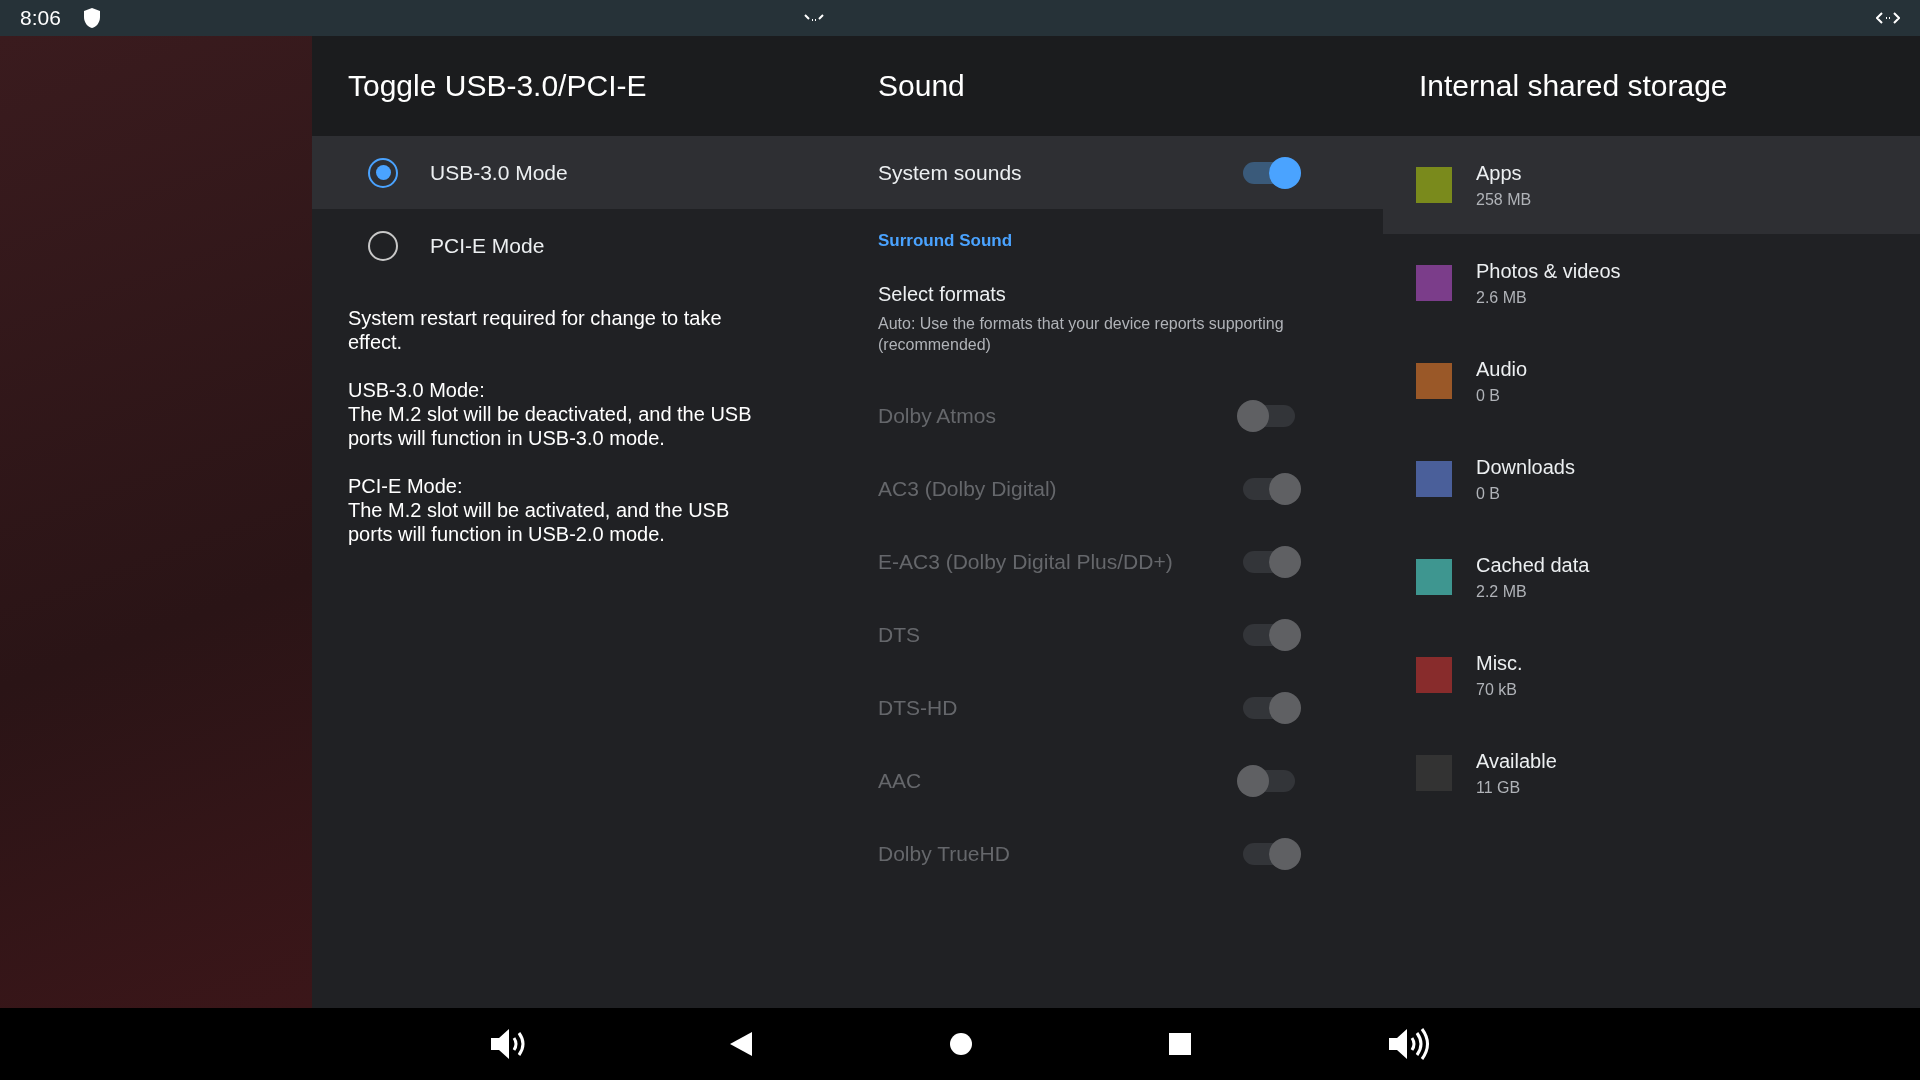 The height and width of the screenshot is (1080, 1920). Describe the element at coordinates (497, 86) in the screenshot. I see `panel-title: Toggle USB-3.0/PCI-E` at that location.